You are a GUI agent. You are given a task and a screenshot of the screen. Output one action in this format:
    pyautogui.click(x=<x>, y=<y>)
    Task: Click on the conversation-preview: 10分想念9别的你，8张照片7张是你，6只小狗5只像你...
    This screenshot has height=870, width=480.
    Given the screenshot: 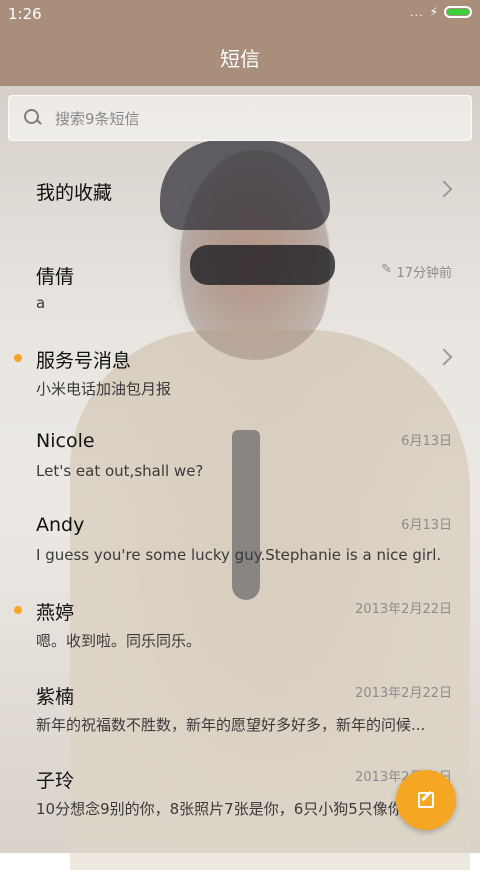 What is the action you would take?
    pyautogui.click(x=227, y=809)
    